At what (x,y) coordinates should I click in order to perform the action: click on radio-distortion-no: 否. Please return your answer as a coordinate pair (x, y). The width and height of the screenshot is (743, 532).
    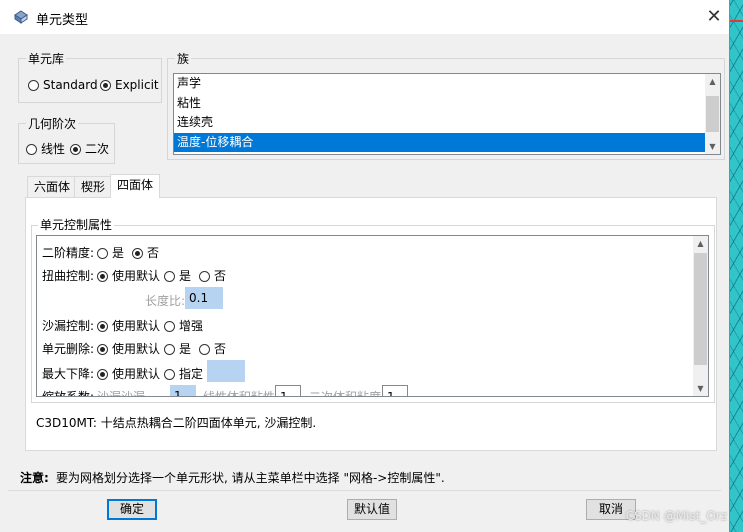
    Looking at the image, I should click on (212, 275).